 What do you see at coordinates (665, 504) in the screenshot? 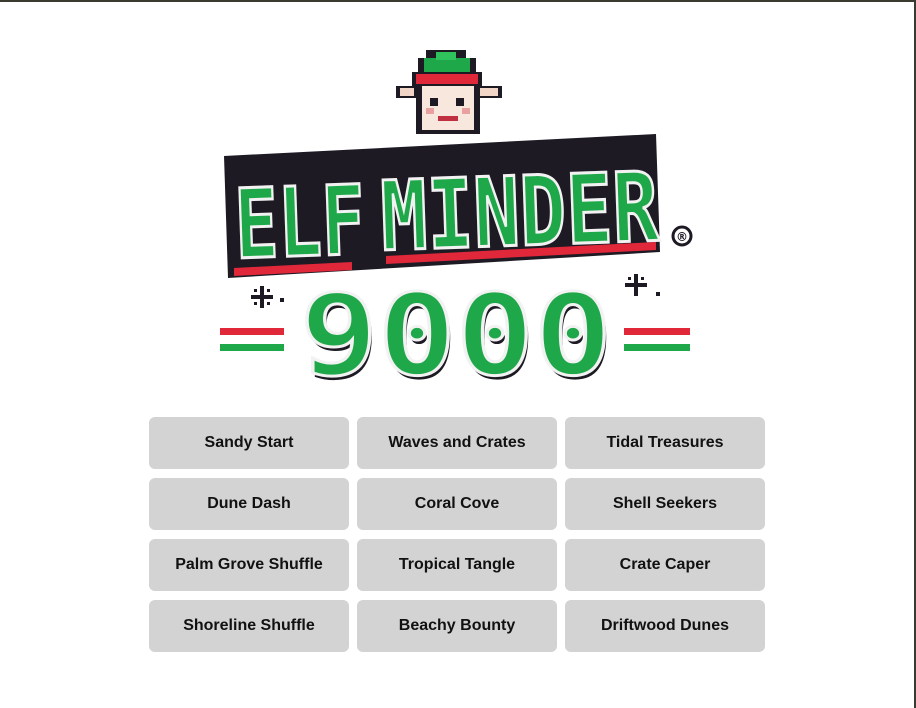
I see `level-button: Shell Seekers` at bounding box center [665, 504].